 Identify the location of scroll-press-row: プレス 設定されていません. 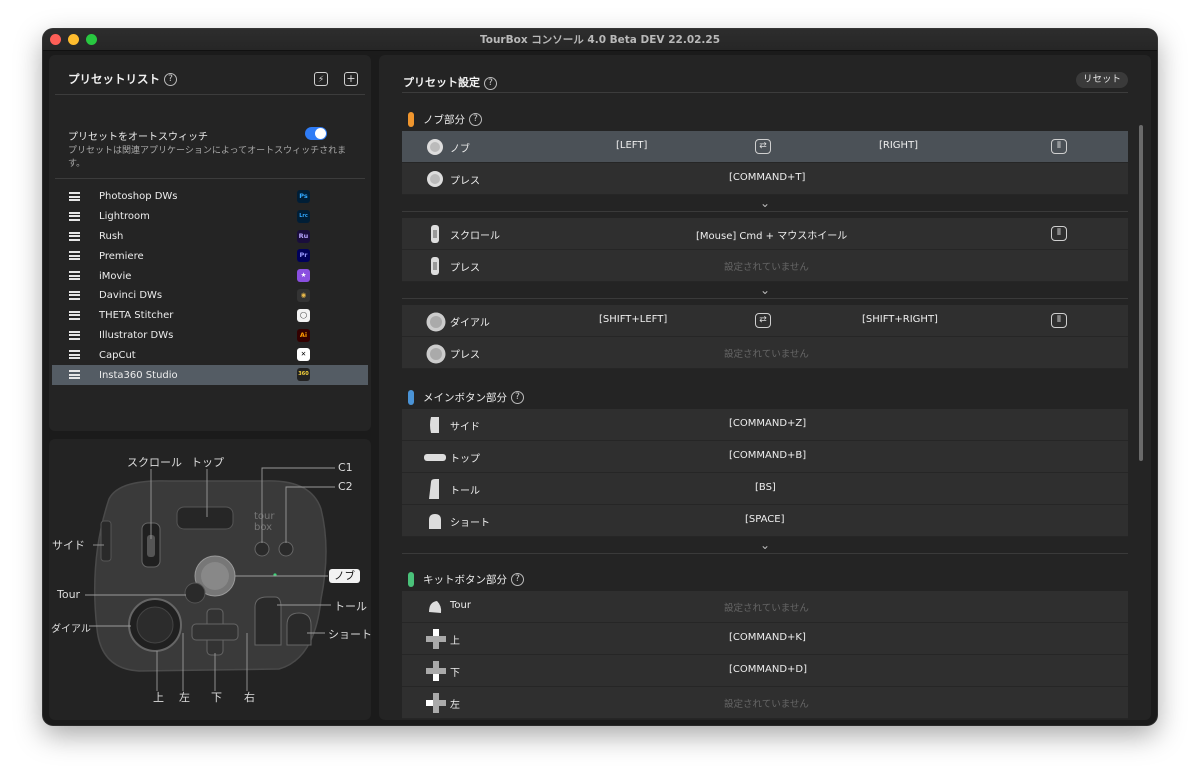
(765, 266).